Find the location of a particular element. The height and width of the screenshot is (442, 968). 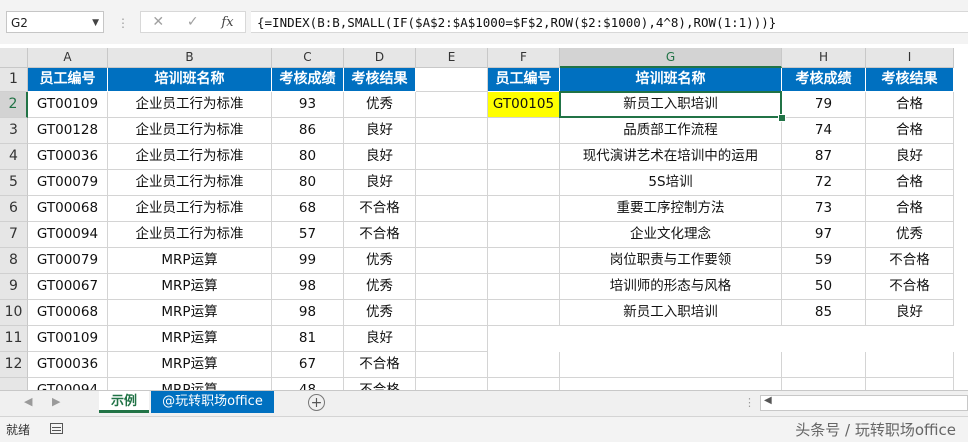

left-table-cell: GT00067 is located at coordinates (68, 287).